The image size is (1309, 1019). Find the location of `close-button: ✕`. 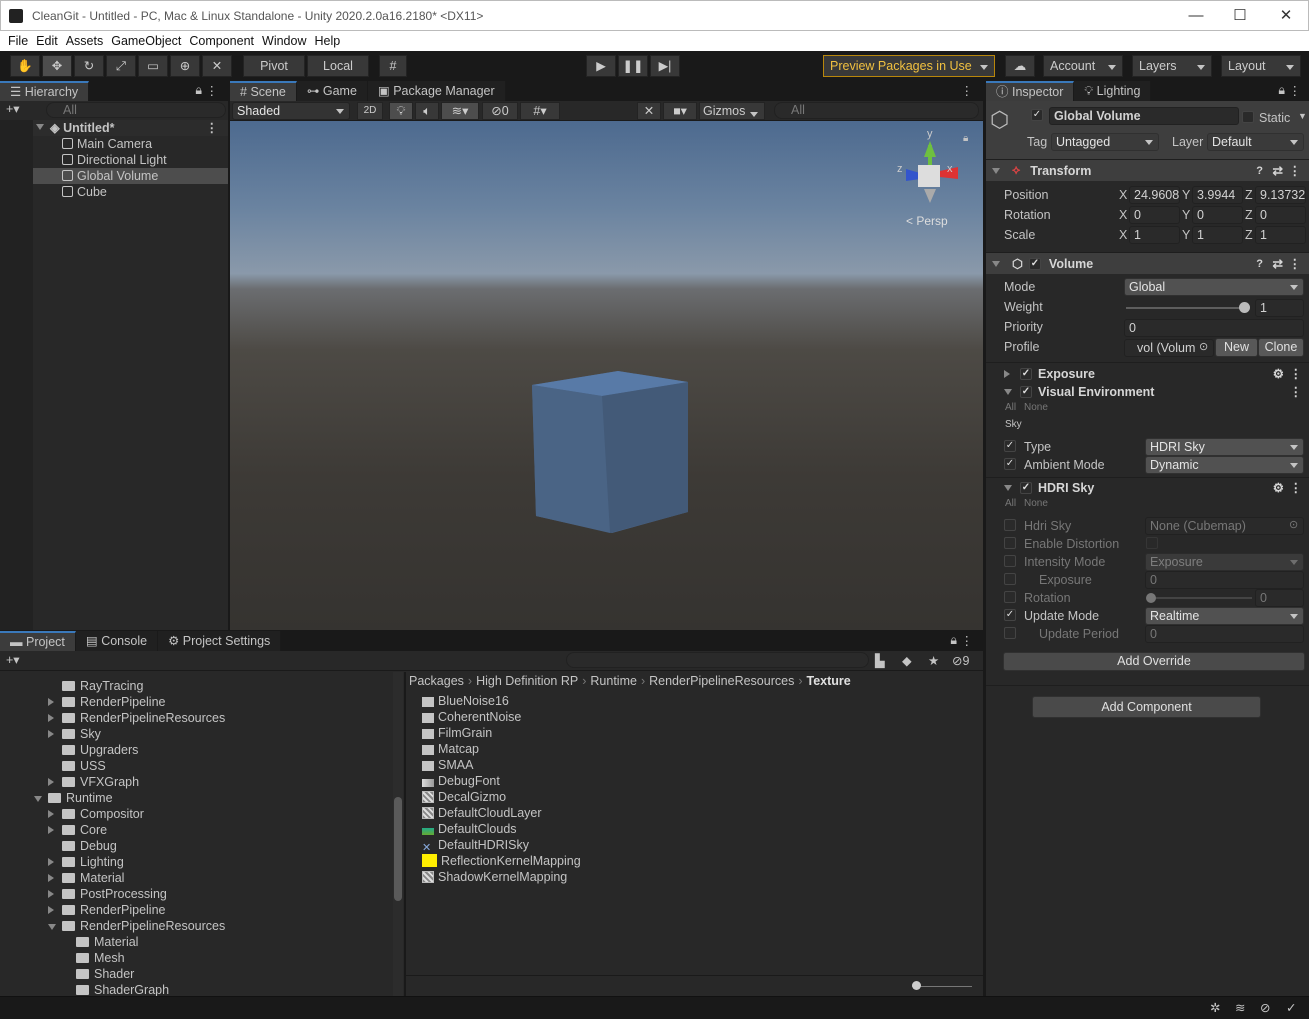

close-button: ✕ is located at coordinates (1286, 16).